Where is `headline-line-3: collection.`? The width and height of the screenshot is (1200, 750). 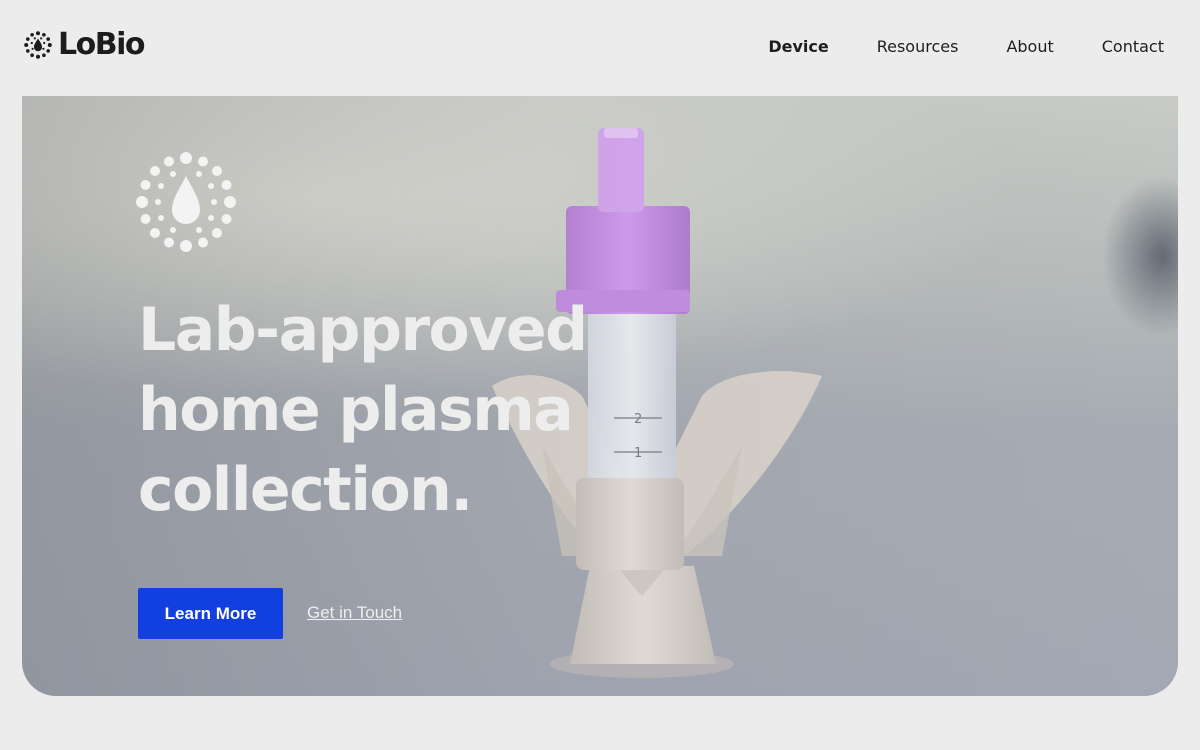 headline-line-3: collection. is located at coordinates (305, 490).